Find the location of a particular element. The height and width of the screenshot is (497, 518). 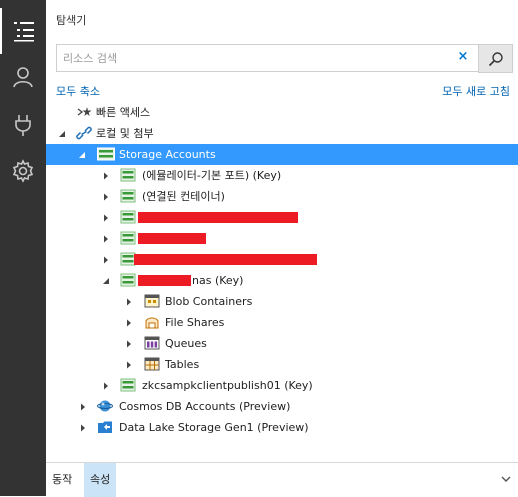

tree-item-label: 로컬 및 첨부 is located at coordinates (125, 133).